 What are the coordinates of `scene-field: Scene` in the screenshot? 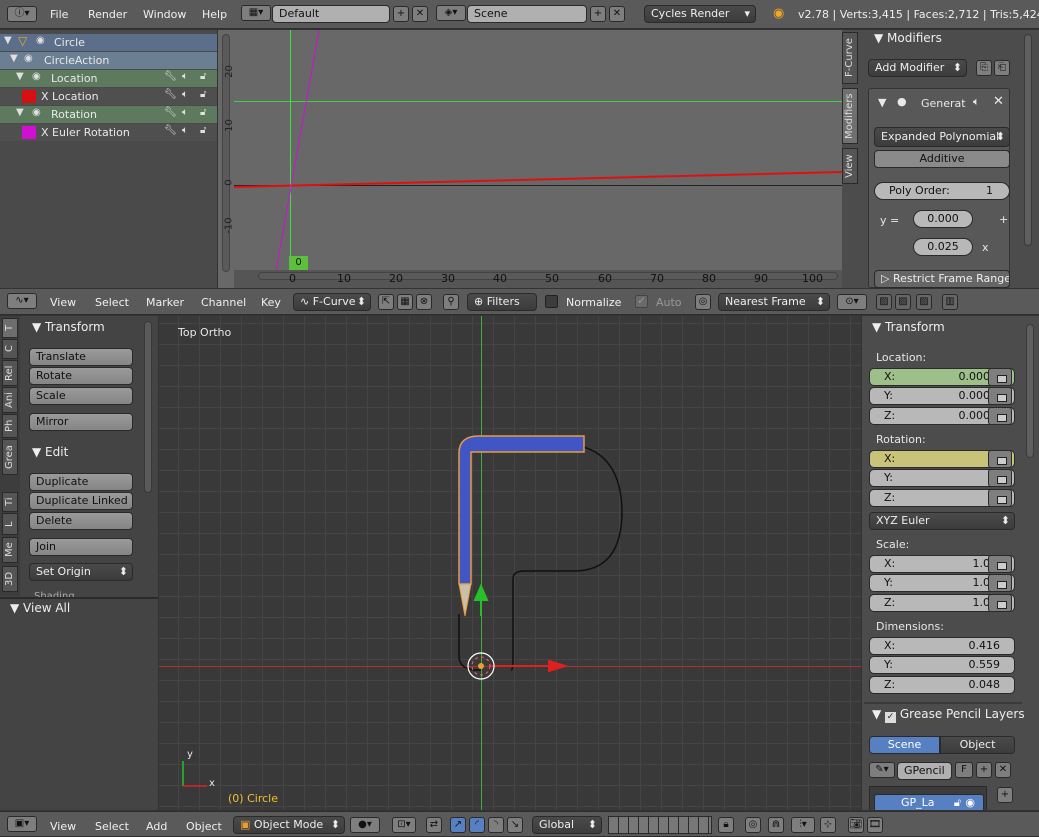 It's located at (527, 14).